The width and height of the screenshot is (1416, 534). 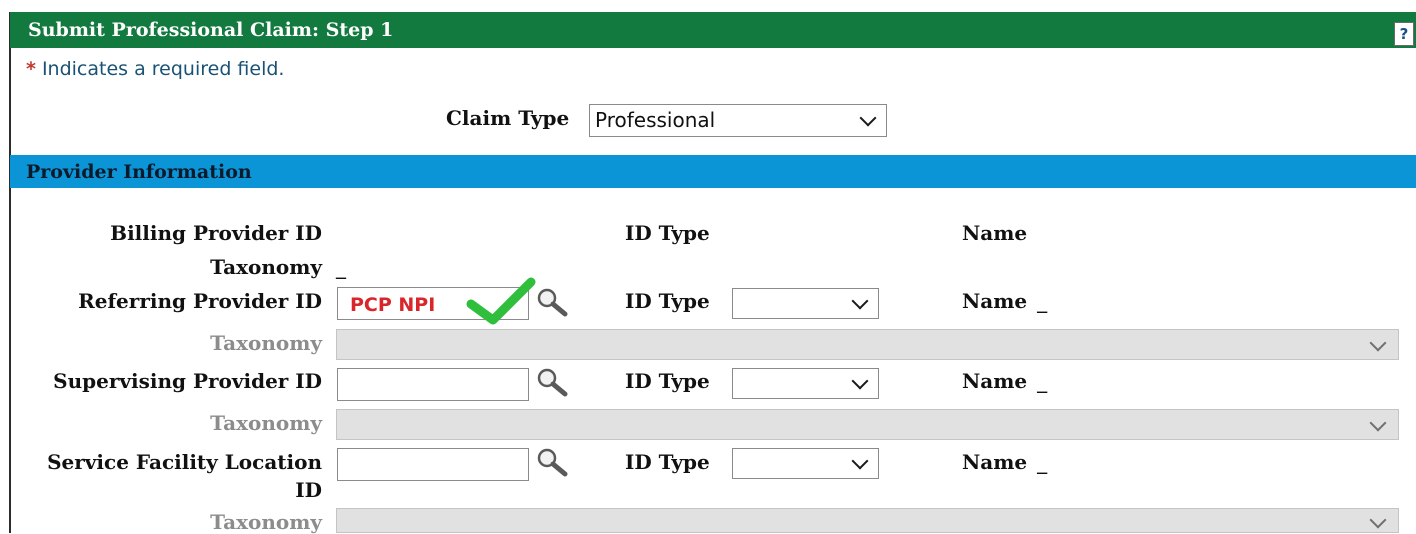 I want to click on provider-information-header: Provider Information, so click(x=713, y=171).